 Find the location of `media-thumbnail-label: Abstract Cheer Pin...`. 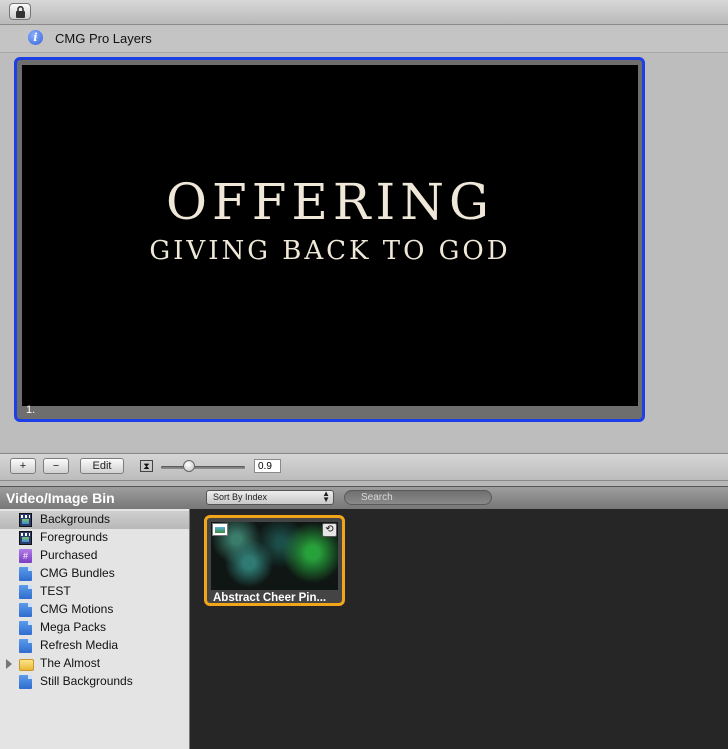

media-thumbnail-label: Abstract Cheer Pin... is located at coordinates (270, 598).